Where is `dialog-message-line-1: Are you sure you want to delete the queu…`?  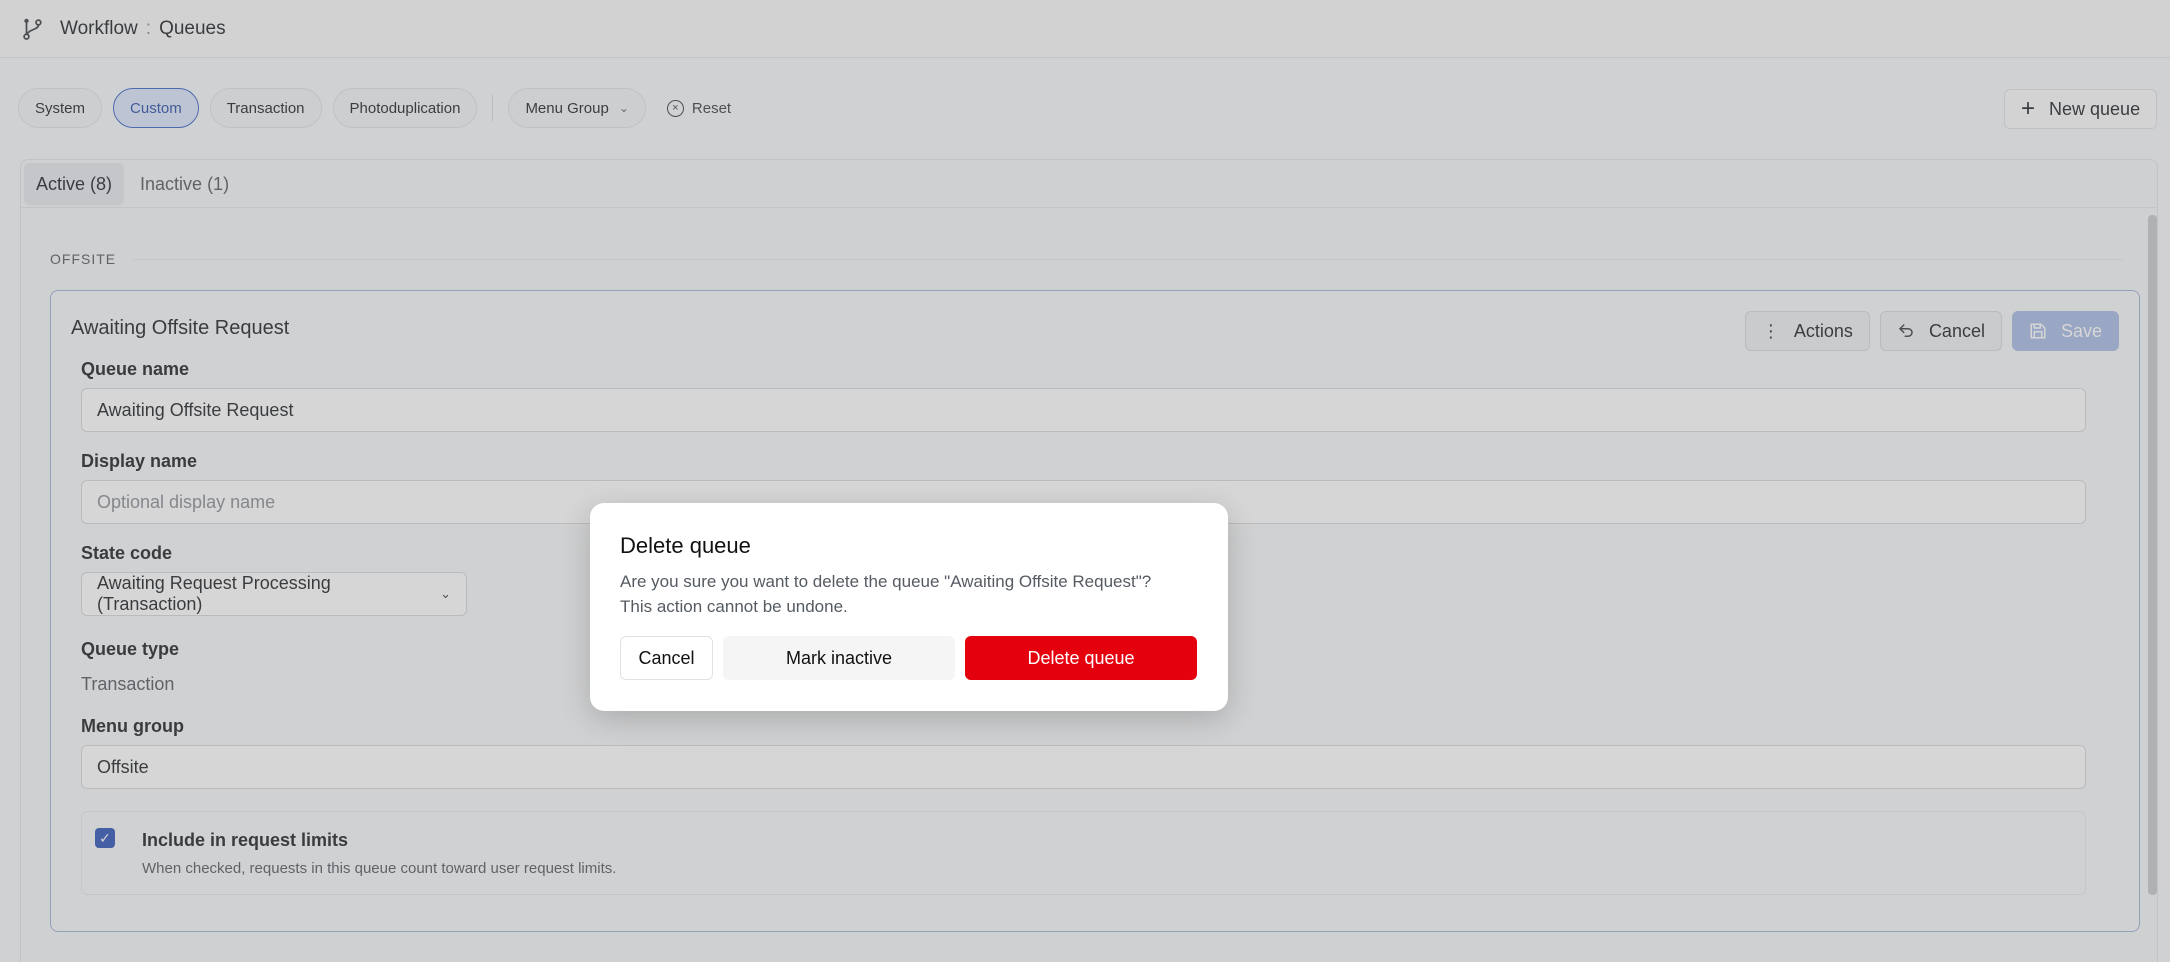
dialog-message-line-1: Are you sure you want to delete the queu… is located at coordinates (886, 581).